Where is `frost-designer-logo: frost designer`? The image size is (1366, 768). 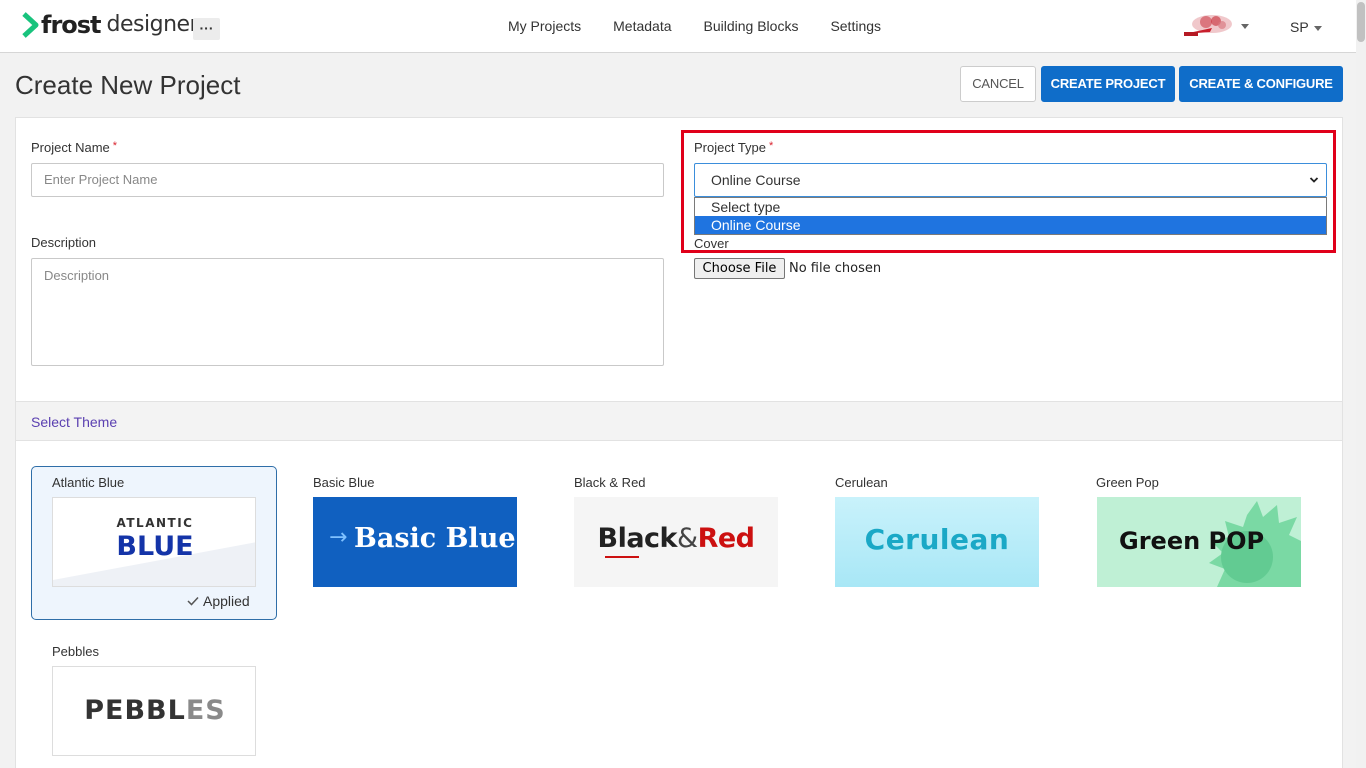 frost-designer-logo: frost designer is located at coordinates (110, 25).